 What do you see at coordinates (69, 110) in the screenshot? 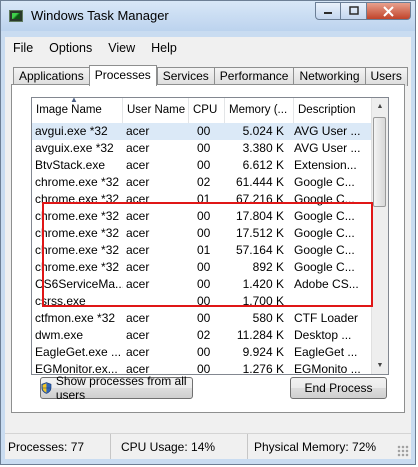
I see `column-label: Image Name` at bounding box center [69, 110].